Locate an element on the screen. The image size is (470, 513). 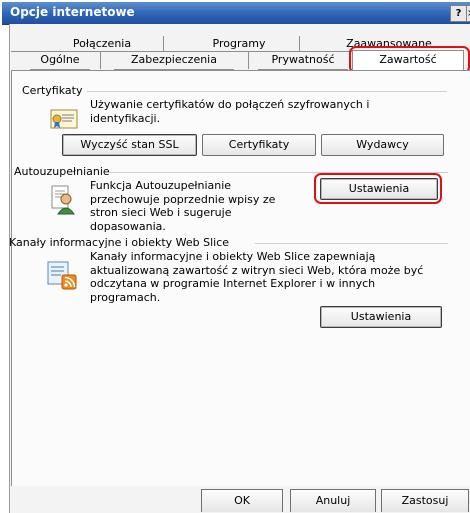
feeds-icon is located at coordinates (62, 275).